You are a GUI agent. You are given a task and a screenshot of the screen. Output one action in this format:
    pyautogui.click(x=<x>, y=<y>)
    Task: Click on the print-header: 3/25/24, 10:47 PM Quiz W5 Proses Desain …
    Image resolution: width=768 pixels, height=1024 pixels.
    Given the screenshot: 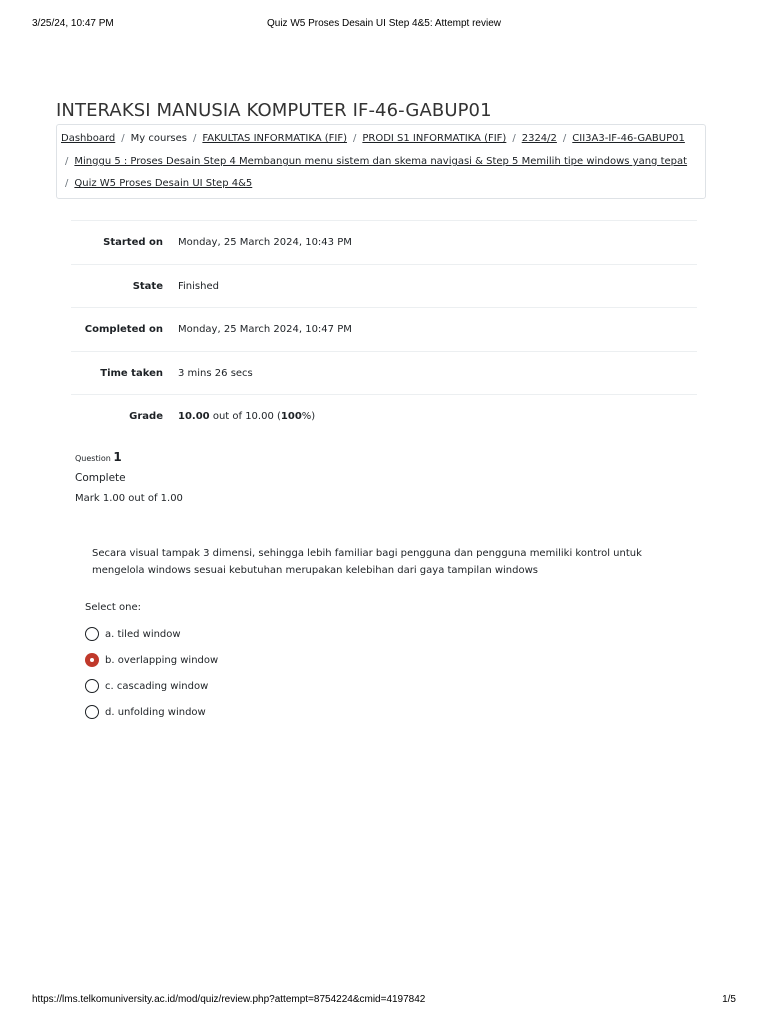 What is the action you would take?
    pyautogui.click(x=384, y=25)
    